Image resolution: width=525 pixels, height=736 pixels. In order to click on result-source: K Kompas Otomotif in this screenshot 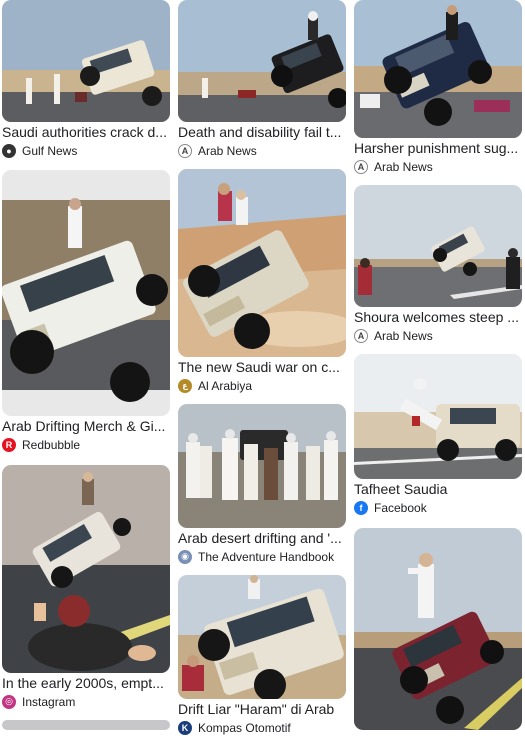, I will do `click(262, 727)`.